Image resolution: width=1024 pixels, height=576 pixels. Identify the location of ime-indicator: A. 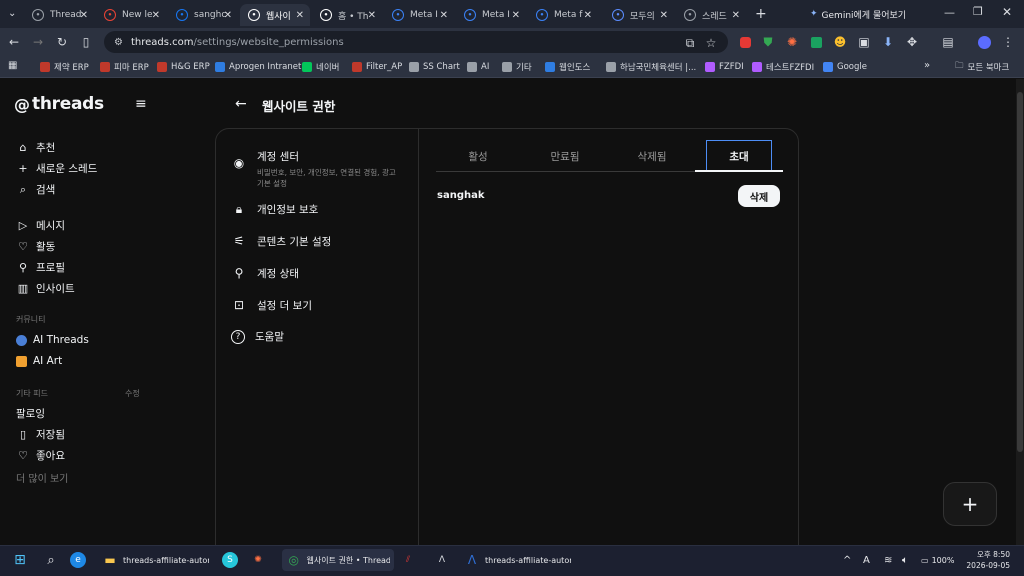
(866, 560).